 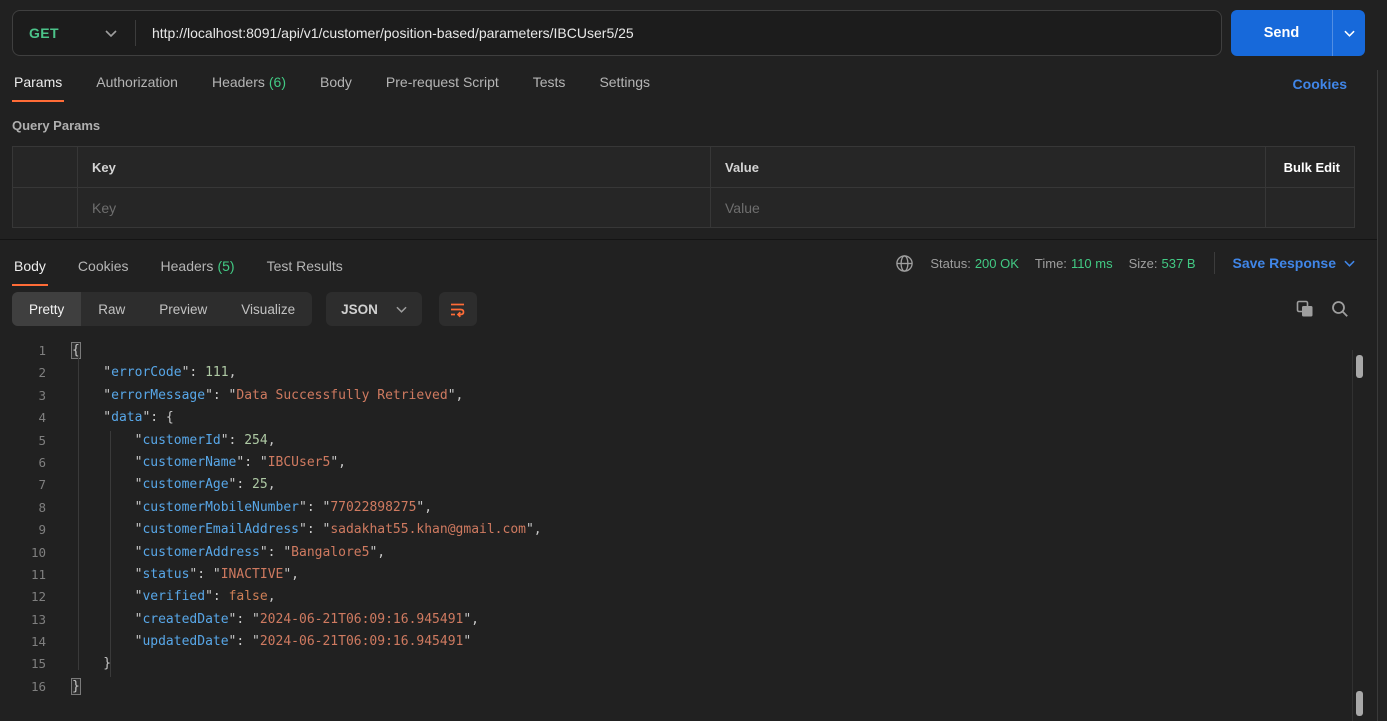 What do you see at coordinates (1312, 167) in the screenshot?
I see `bulk-edit-button: Bulk Edit` at bounding box center [1312, 167].